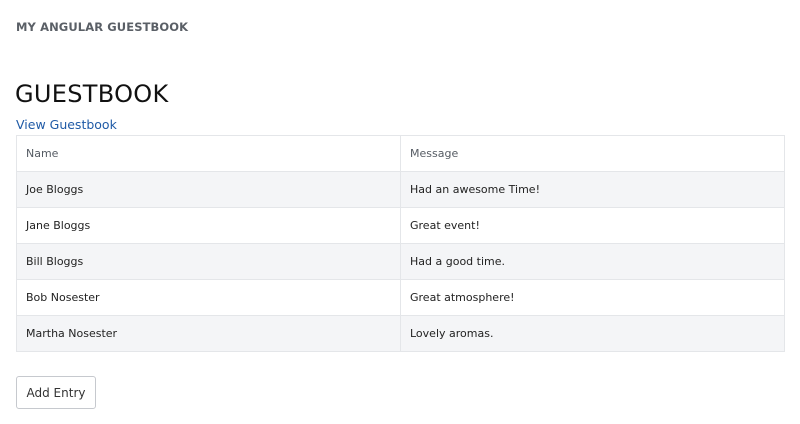 This screenshot has width=800, height=424. I want to click on view-guestbook-link: View Guestbook, so click(66, 124).